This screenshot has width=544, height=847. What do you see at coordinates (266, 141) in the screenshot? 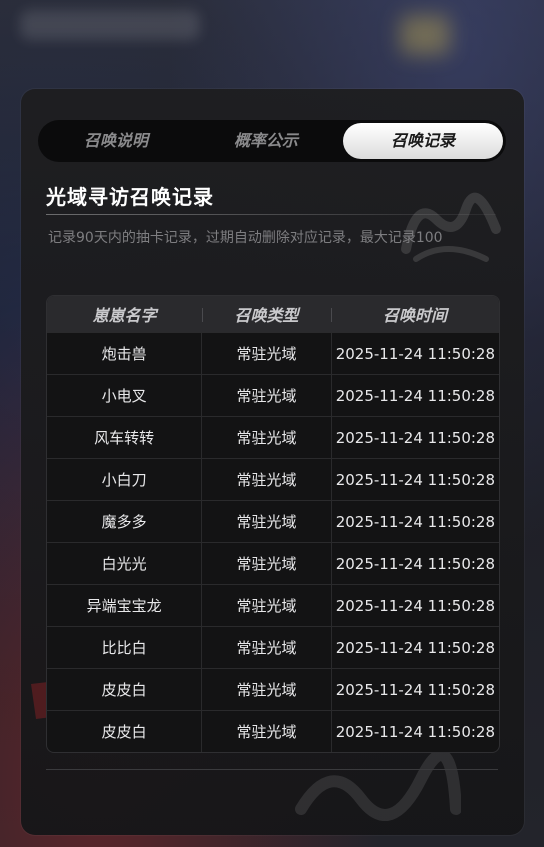
I see `tab-probability: 概率公示` at bounding box center [266, 141].